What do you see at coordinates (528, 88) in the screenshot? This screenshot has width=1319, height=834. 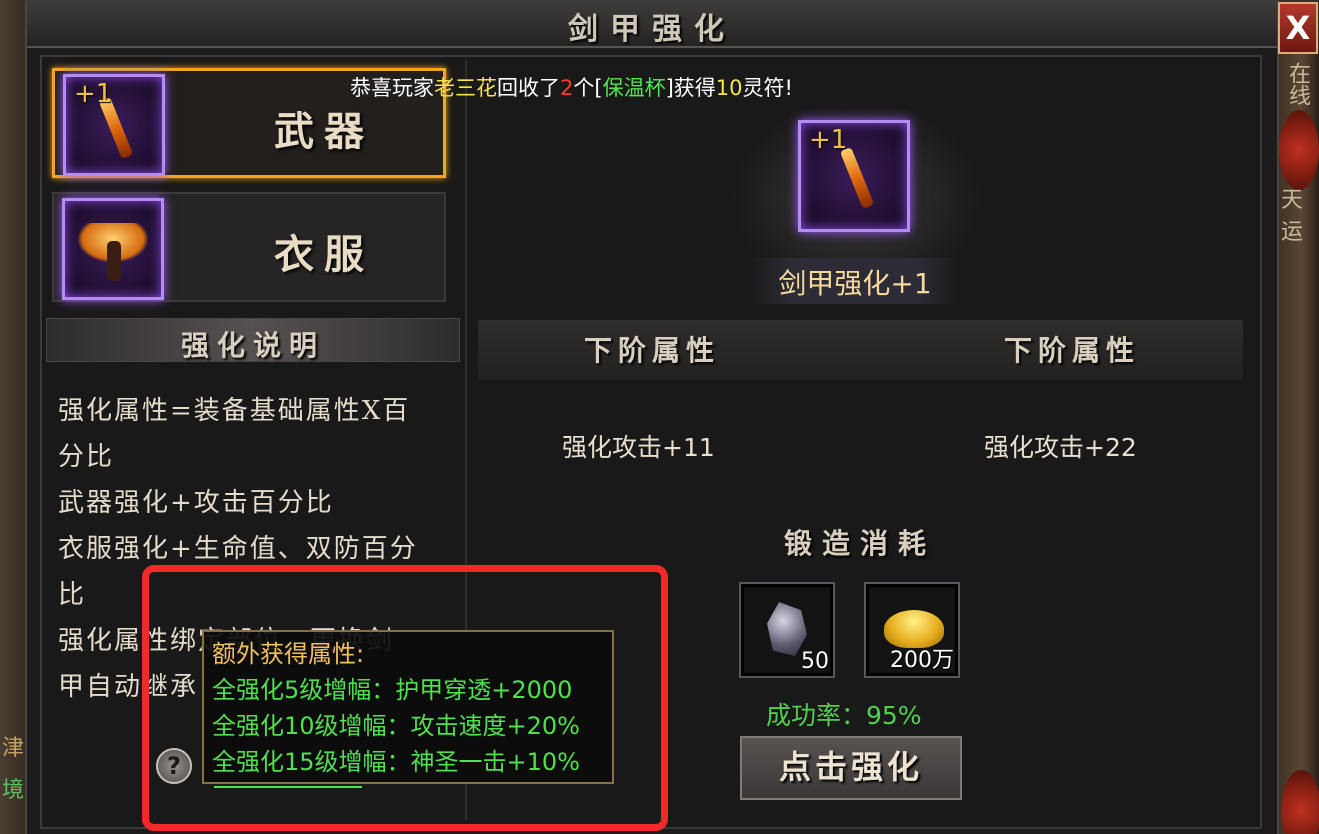 I see `notice-text: 回收了` at bounding box center [528, 88].